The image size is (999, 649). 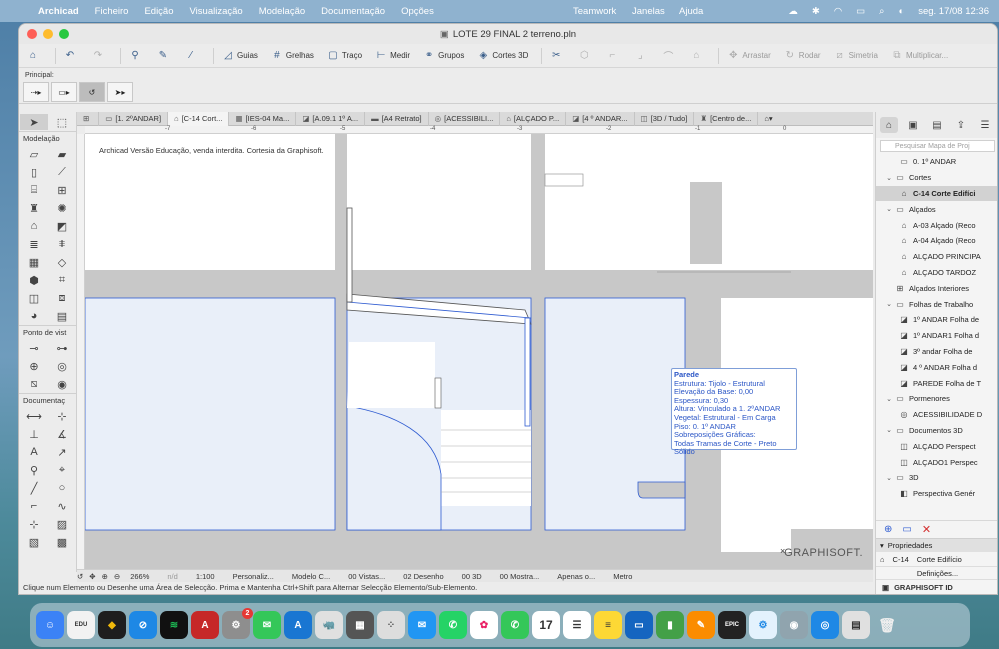 I want to click on rodar-button: ↻ Rodar, so click(x=802, y=56).